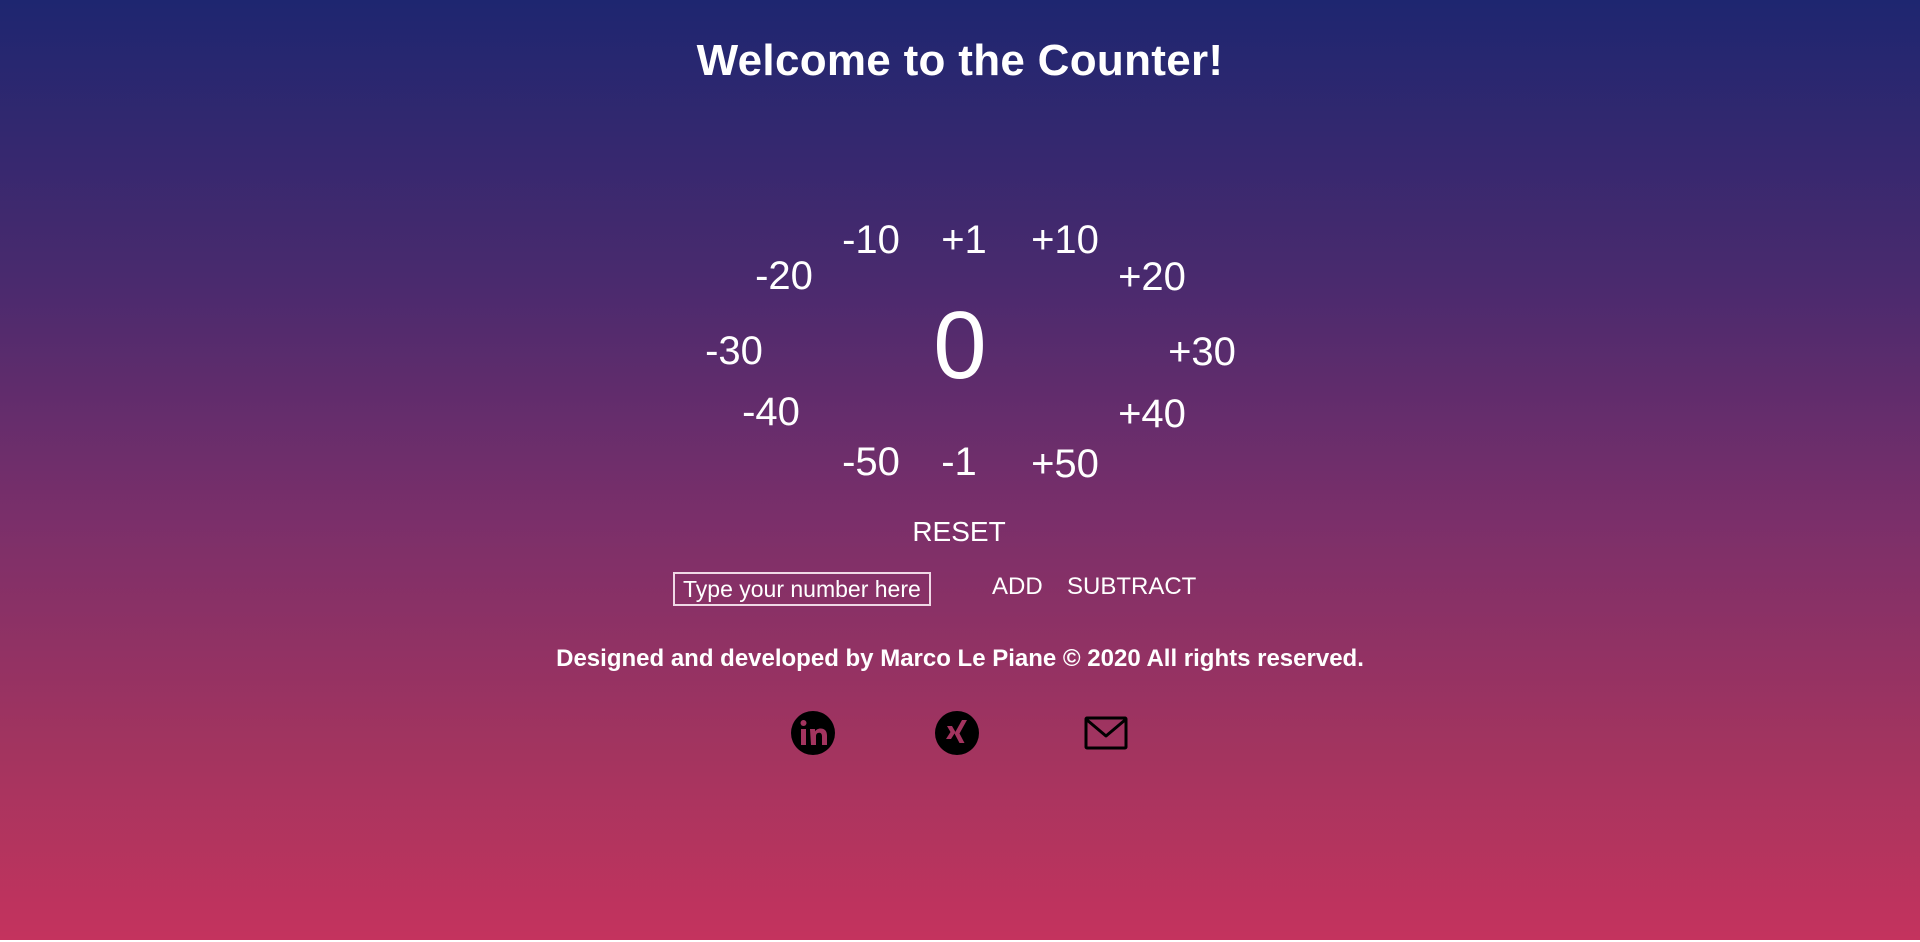 The width and height of the screenshot is (1920, 942). What do you see at coordinates (960, 345) in the screenshot?
I see `counter-value: 0` at bounding box center [960, 345].